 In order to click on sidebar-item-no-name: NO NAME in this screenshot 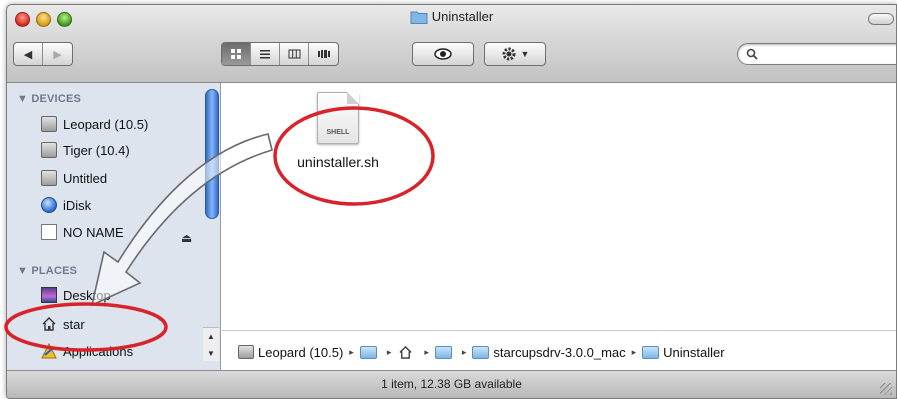, I will do `click(82, 232)`.